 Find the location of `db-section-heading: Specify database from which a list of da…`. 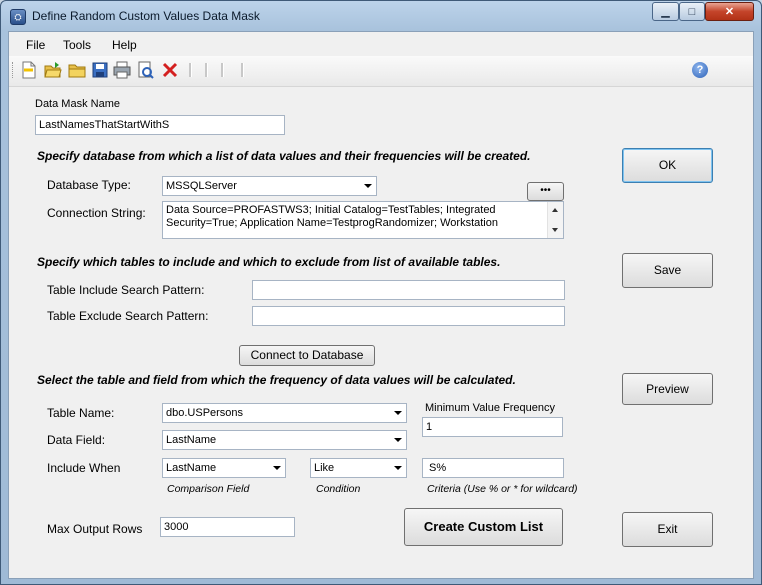

db-section-heading: Specify database from which a list of da… is located at coordinates (284, 156).